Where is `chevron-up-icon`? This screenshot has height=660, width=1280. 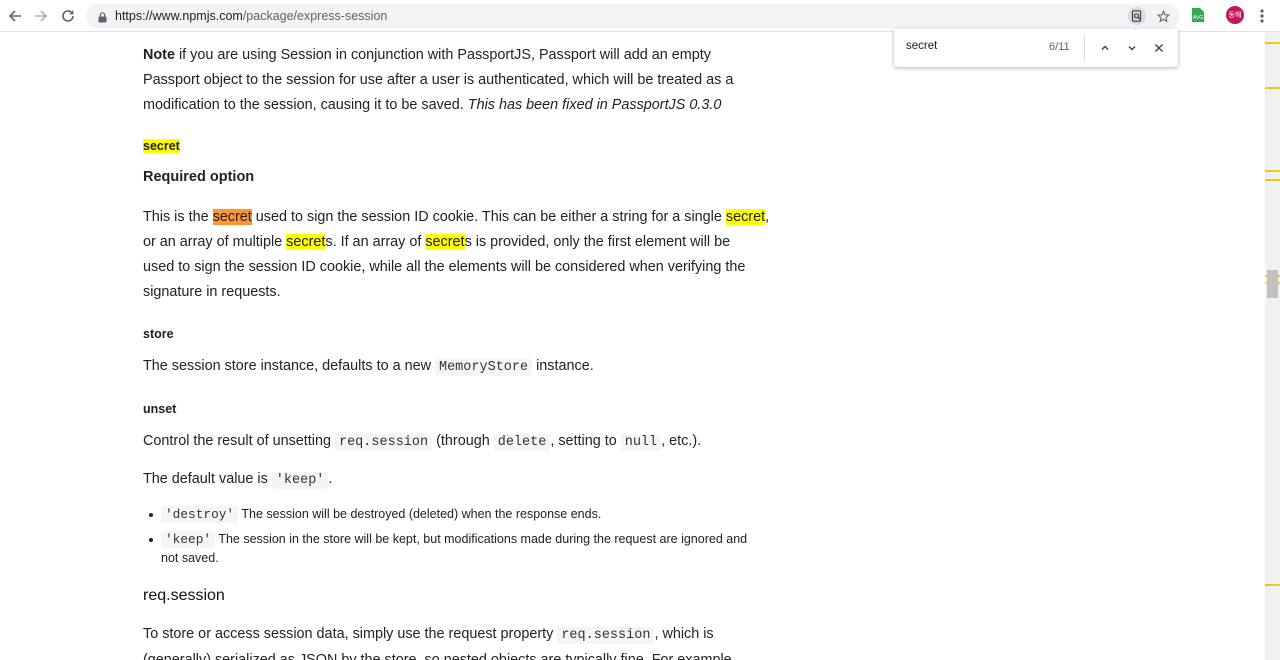 chevron-up-icon is located at coordinates (1105, 48).